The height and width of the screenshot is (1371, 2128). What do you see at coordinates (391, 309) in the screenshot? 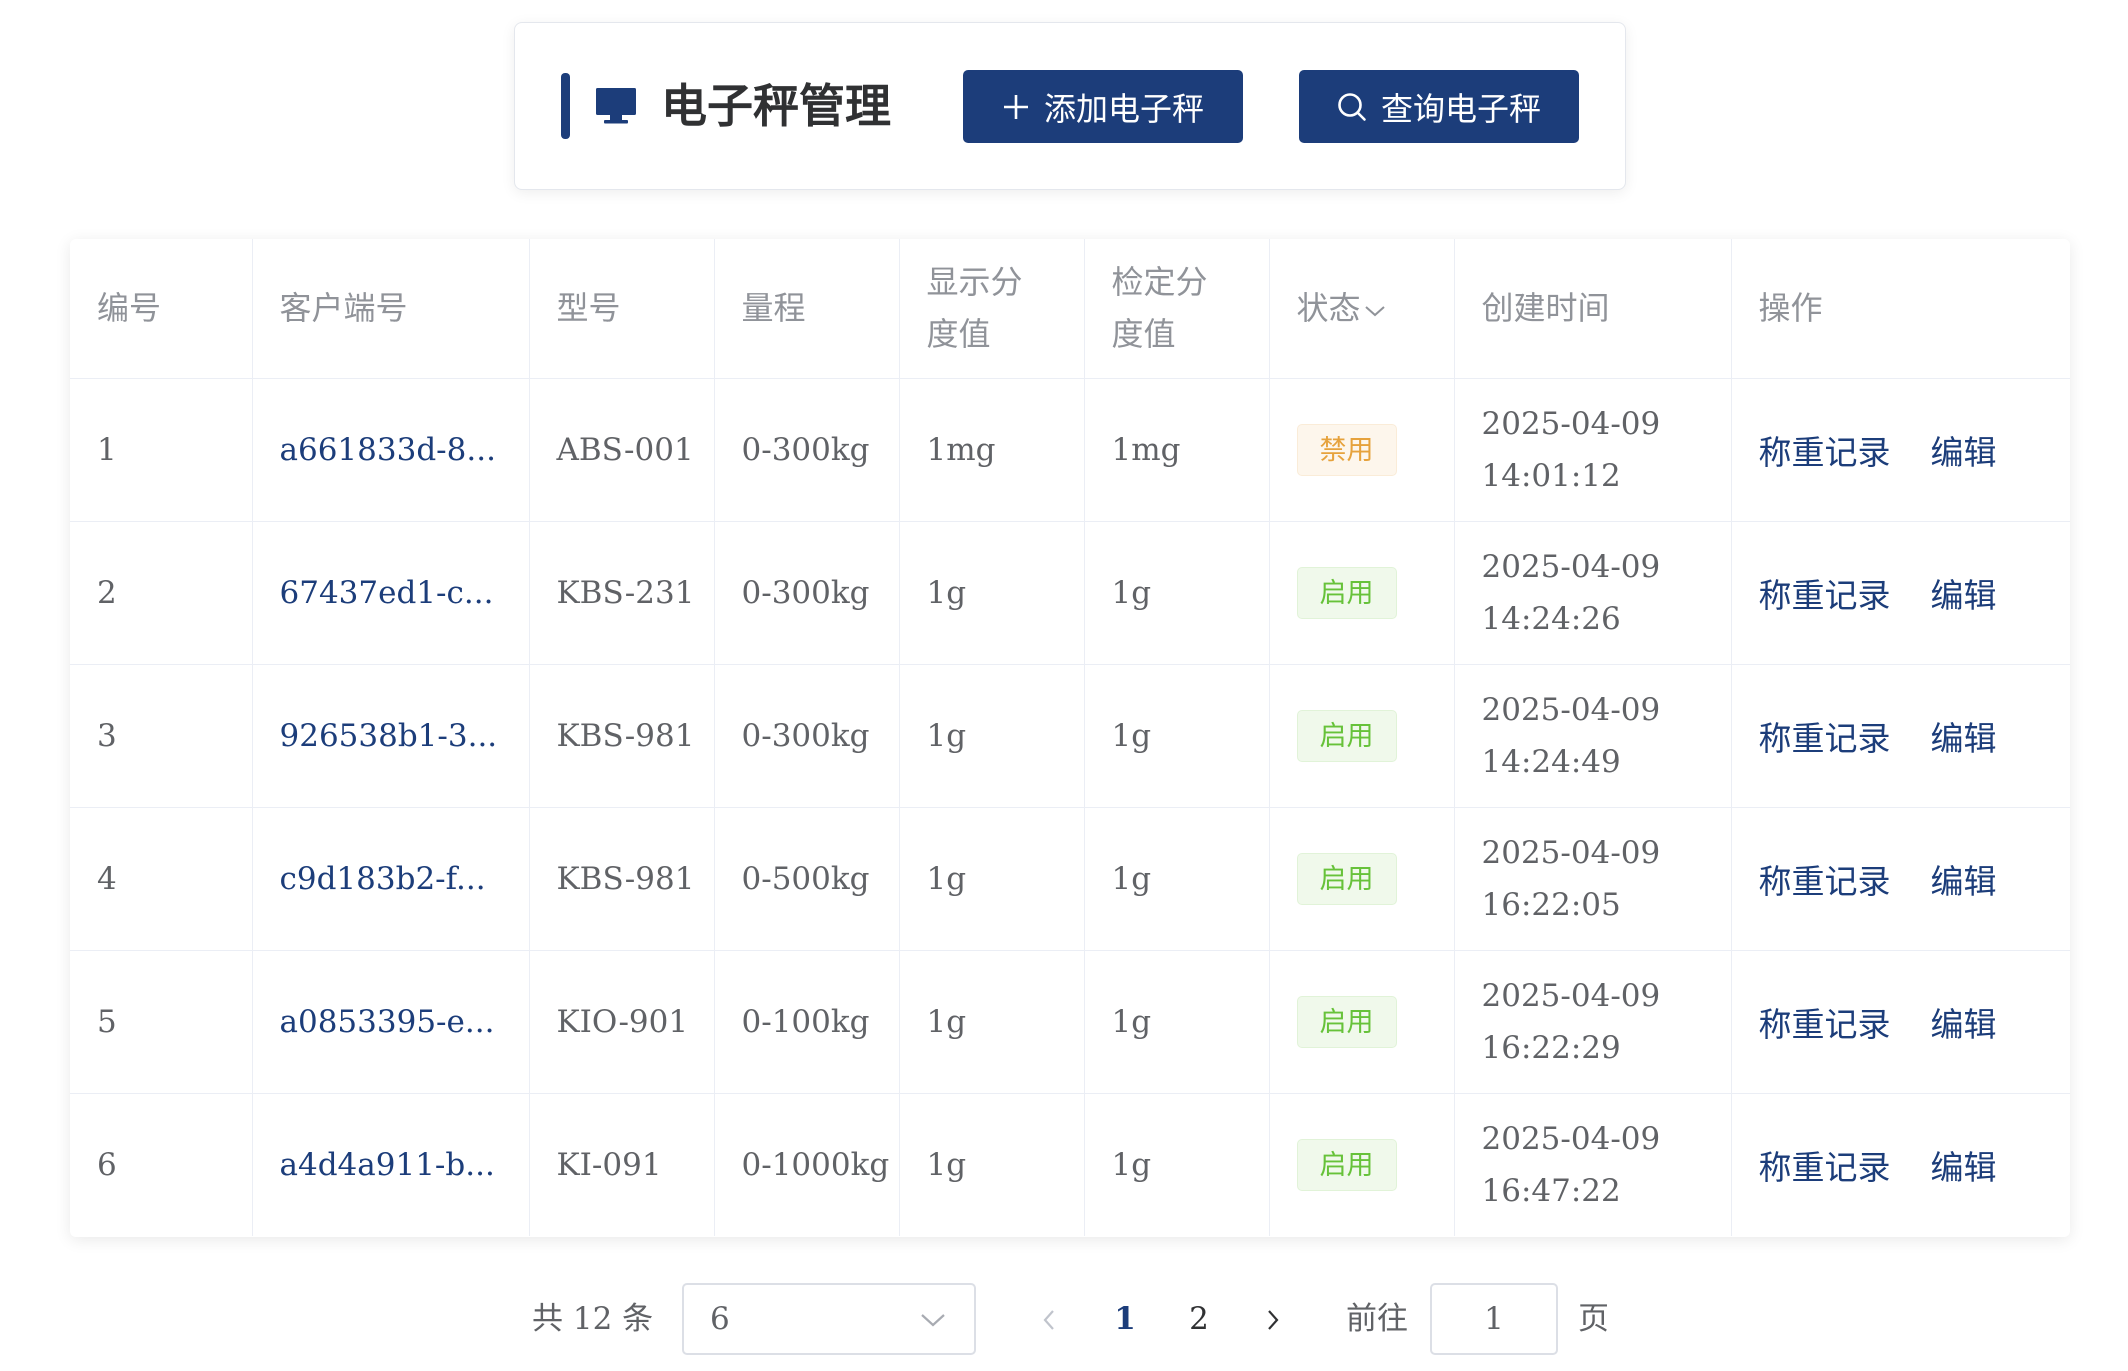
I see `column-header-client: 客户端号` at bounding box center [391, 309].